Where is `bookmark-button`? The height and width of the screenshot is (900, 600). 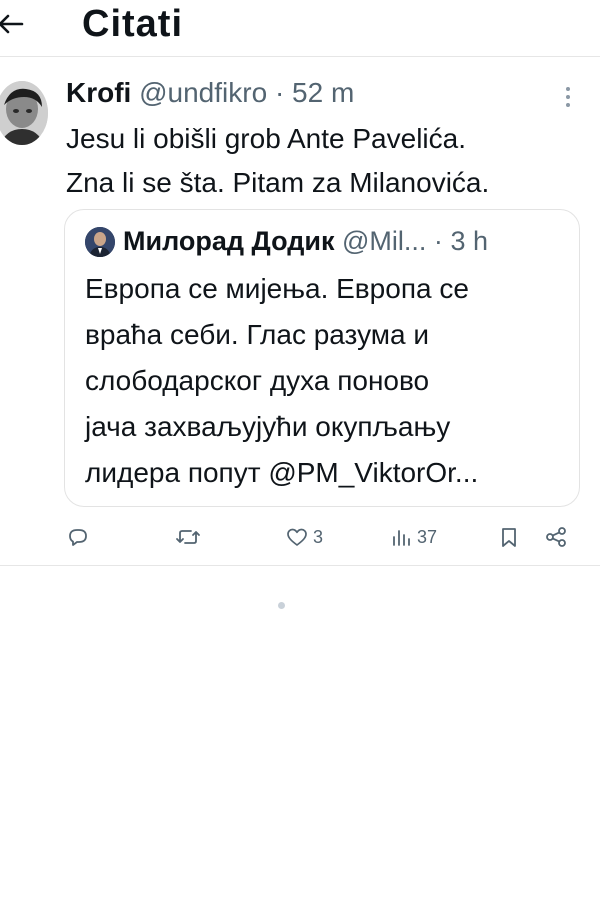
bookmark-button is located at coordinates (509, 537).